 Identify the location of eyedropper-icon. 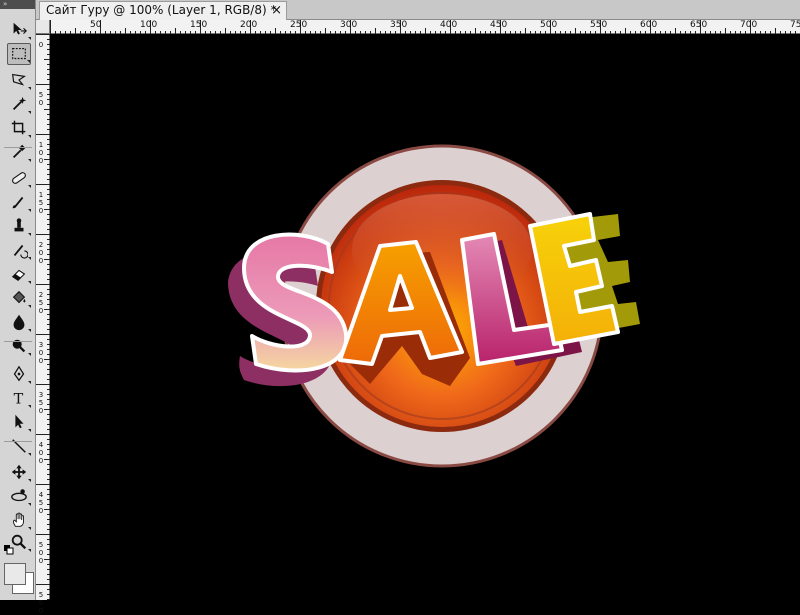
(19, 151).